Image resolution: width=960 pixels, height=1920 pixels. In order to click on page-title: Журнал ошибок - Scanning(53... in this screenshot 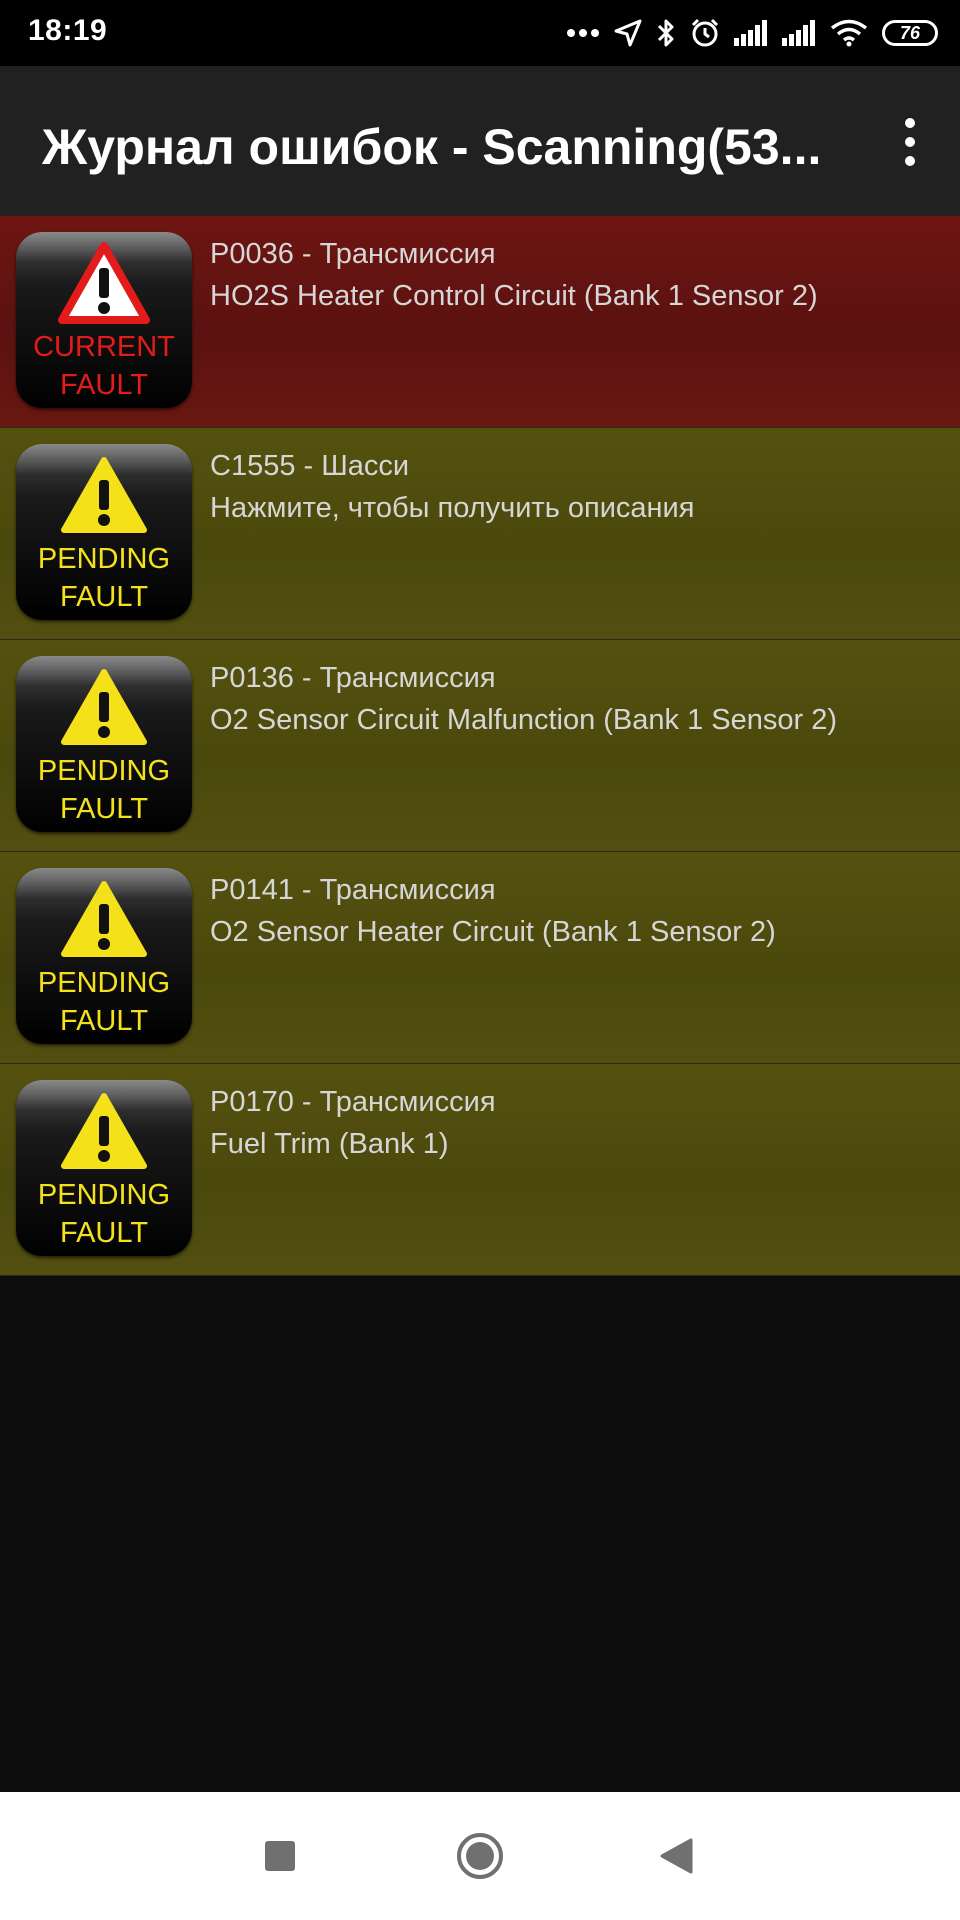, I will do `click(432, 147)`.